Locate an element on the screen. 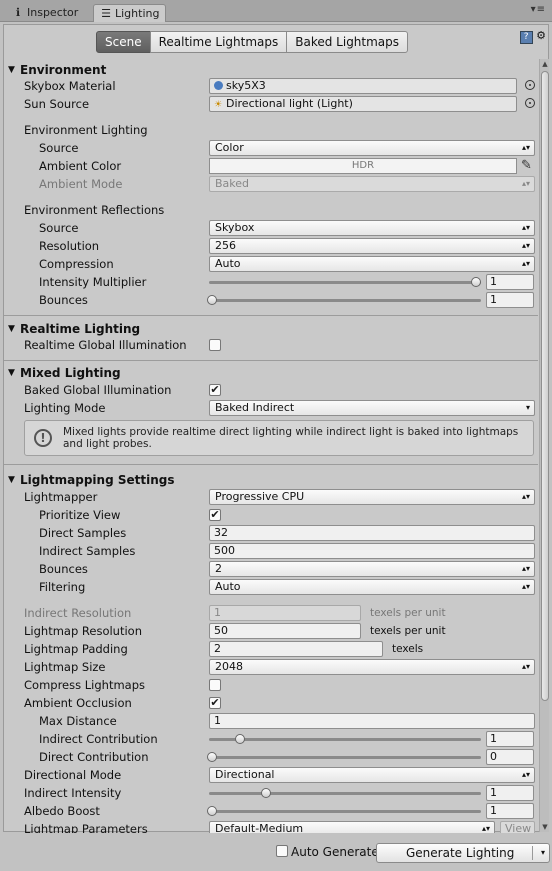  tab-lighting: ☰ Lighting is located at coordinates (130, 13).